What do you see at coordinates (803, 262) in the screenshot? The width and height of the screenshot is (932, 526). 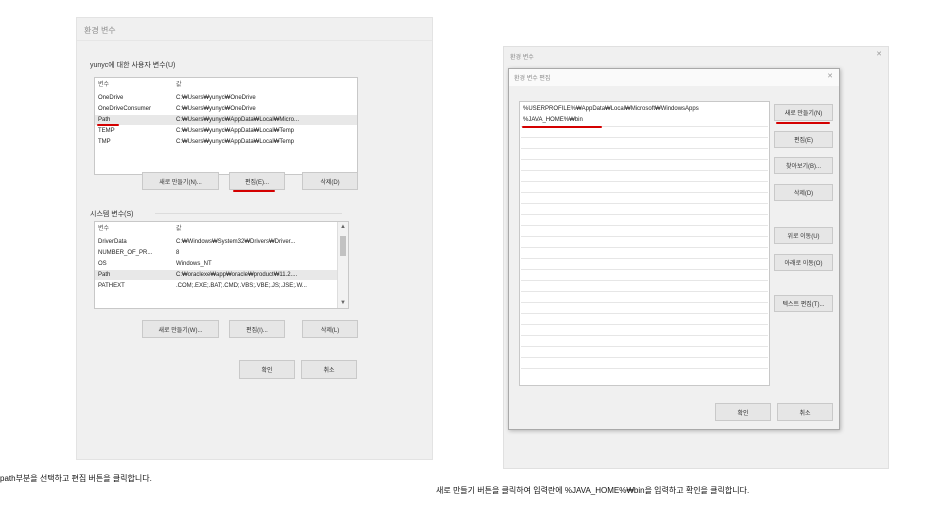 I see `move-down-button: 아래로 이동(O)` at bounding box center [803, 262].